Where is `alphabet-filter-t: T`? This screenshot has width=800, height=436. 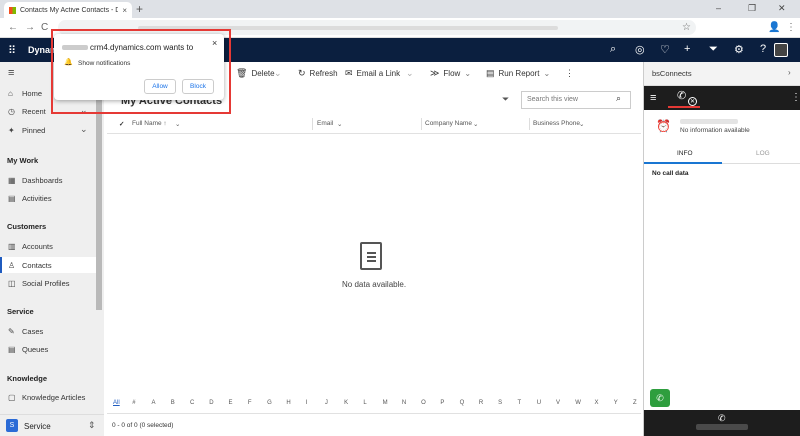 alphabet-filter-t: T is located at coordinates (519, 403).